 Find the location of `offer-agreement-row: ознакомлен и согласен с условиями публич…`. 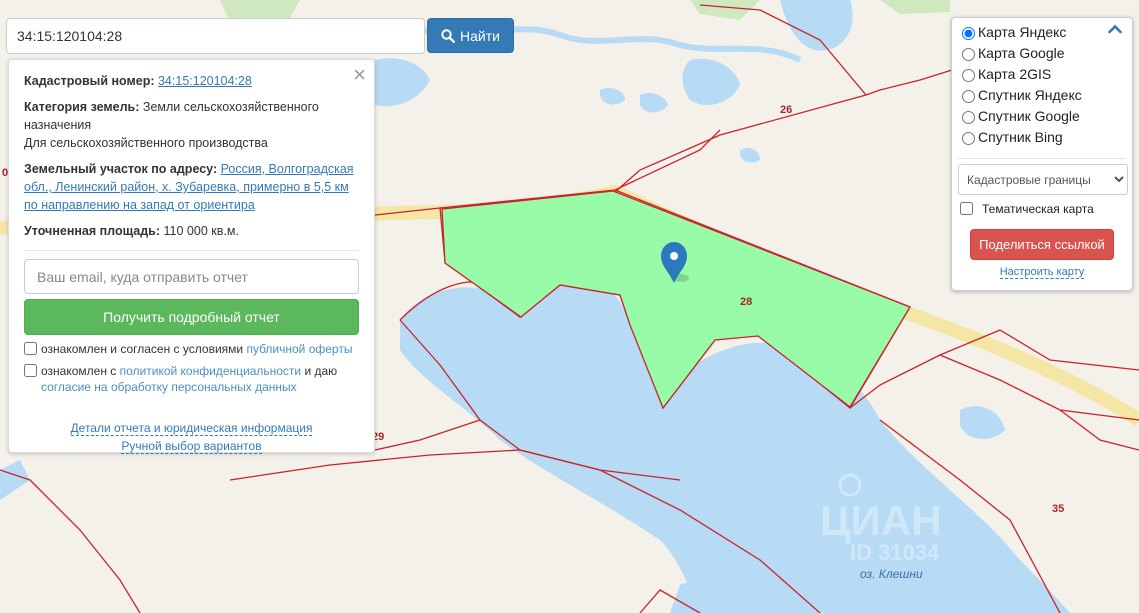

offer-agreement-row: ознакомлен и согласен с условиями публич… is located at coordinates (191, 349).